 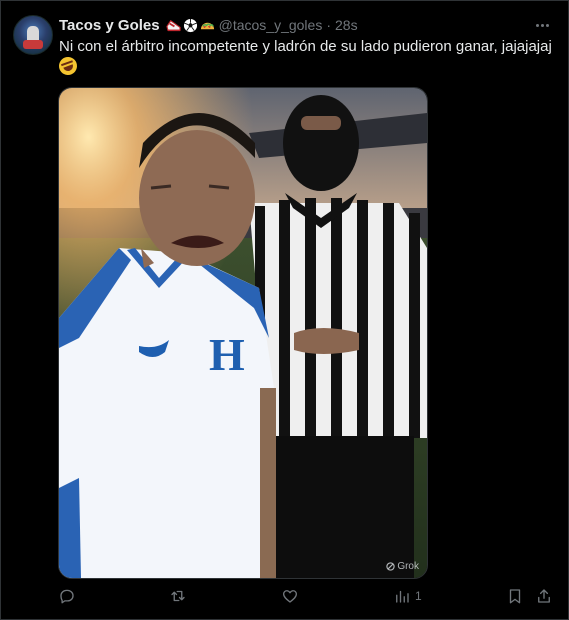 What do you see at coordinates (109, 25) in the screenshot?
I see `author-name: Tacos y Goles` at bounding box center [109, 25].